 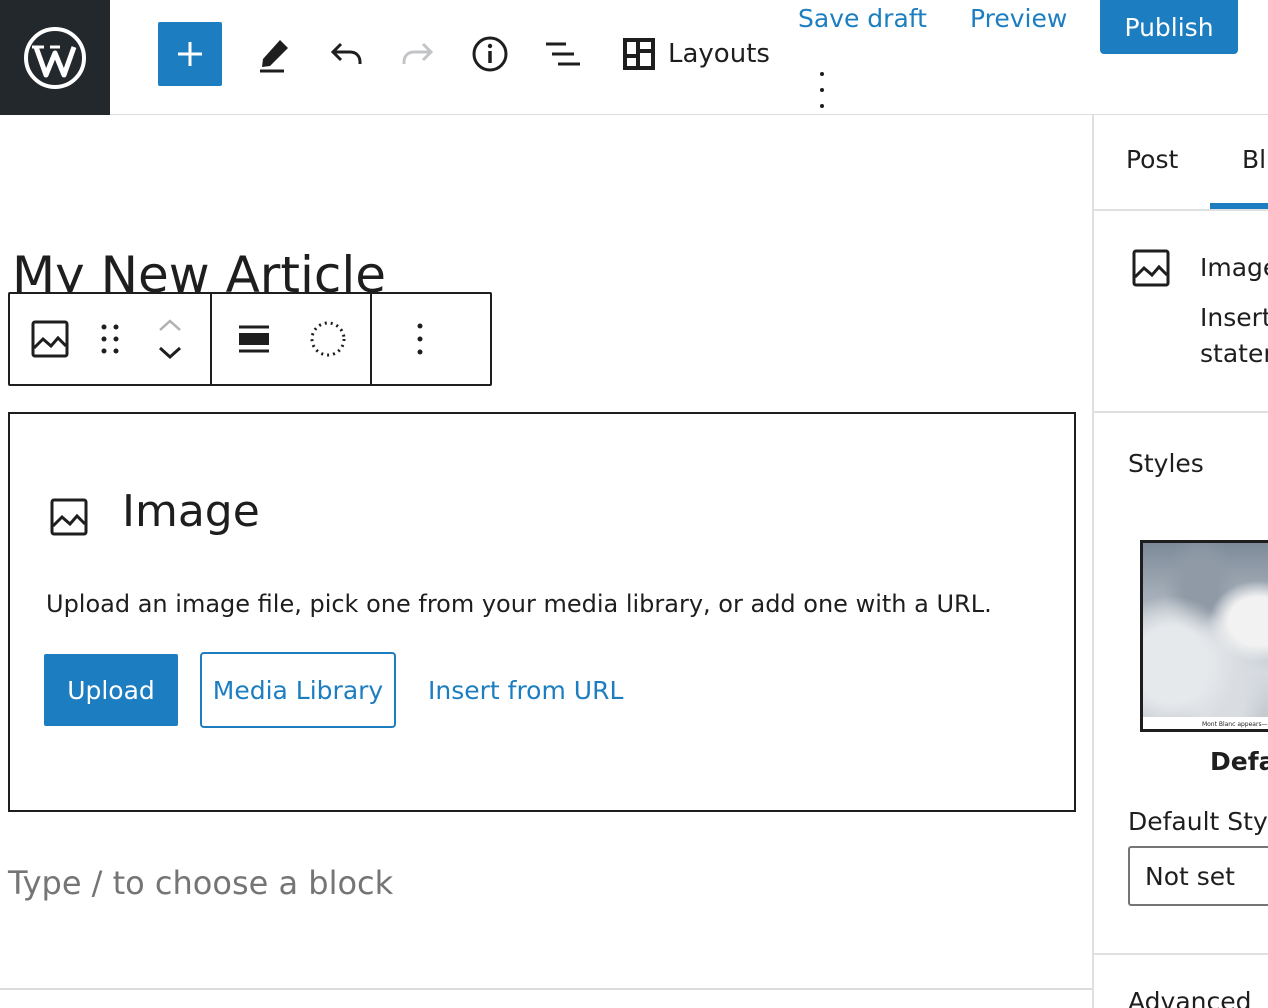 What do you see at coordinates (1234, 724) in the screenshot?
I see `style-preview-caption: Mont Blanc appears—still, s` at bounding box center [1234, 724].